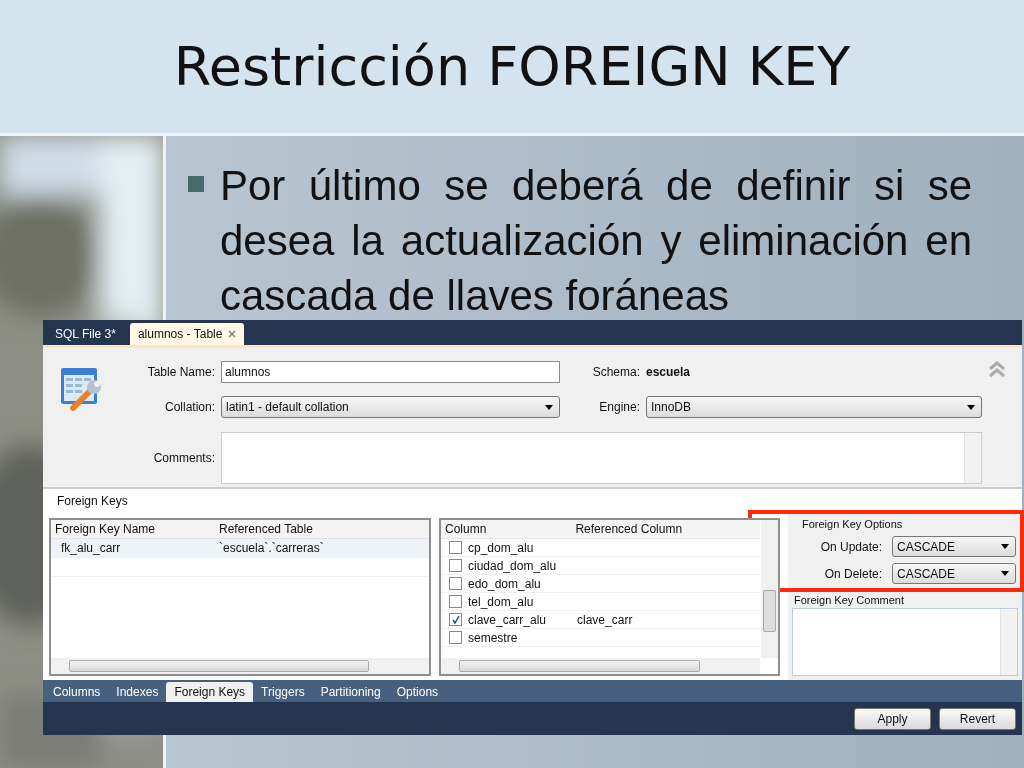  What do you see at coordinates (513, 565) in the screenshot?
I see `table-cell-text: ciudad_dom_alu` at bounding box center [513, 565].